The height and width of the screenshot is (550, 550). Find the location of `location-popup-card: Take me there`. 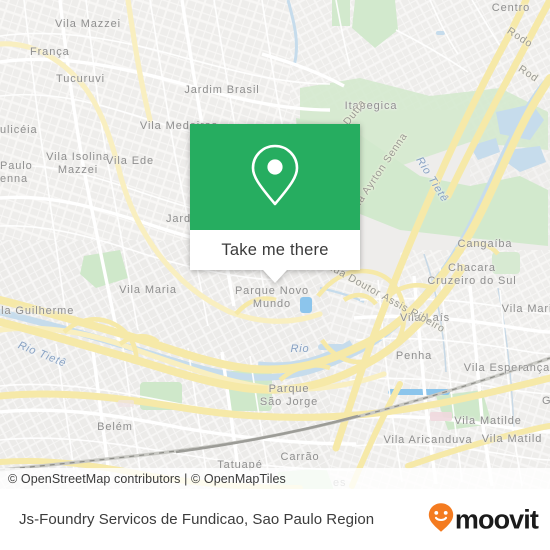

location-popup-card: Take me there is located at coordinates (275, 203).